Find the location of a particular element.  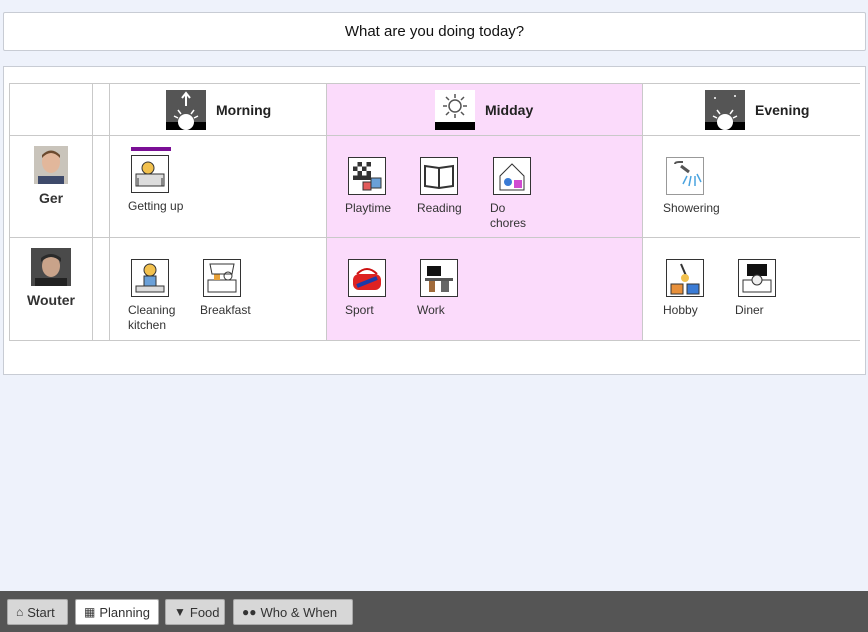

activity-do-chores: Do chores is located at coordinates (525, 194).